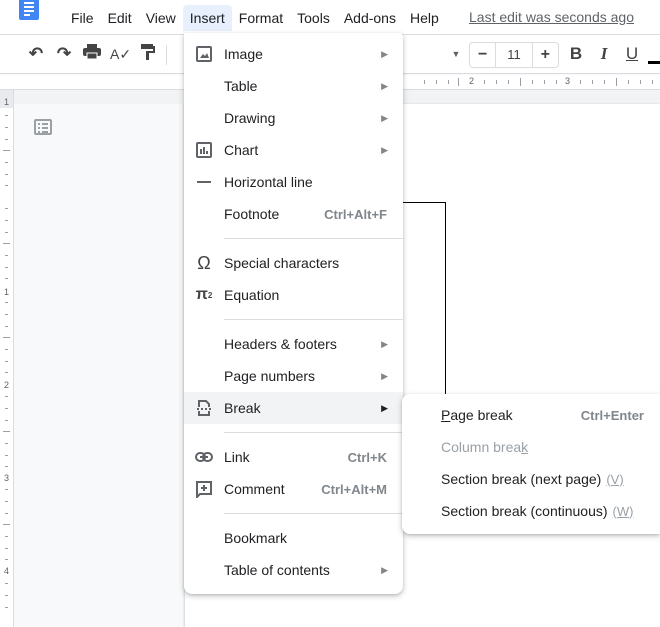 This screenshot has width=660, height=627. What do you see at coordinates (612, 415) in the screenshot?
I see `shortcut-label: Ctrl+Enter` at bounding box center [612, 415].